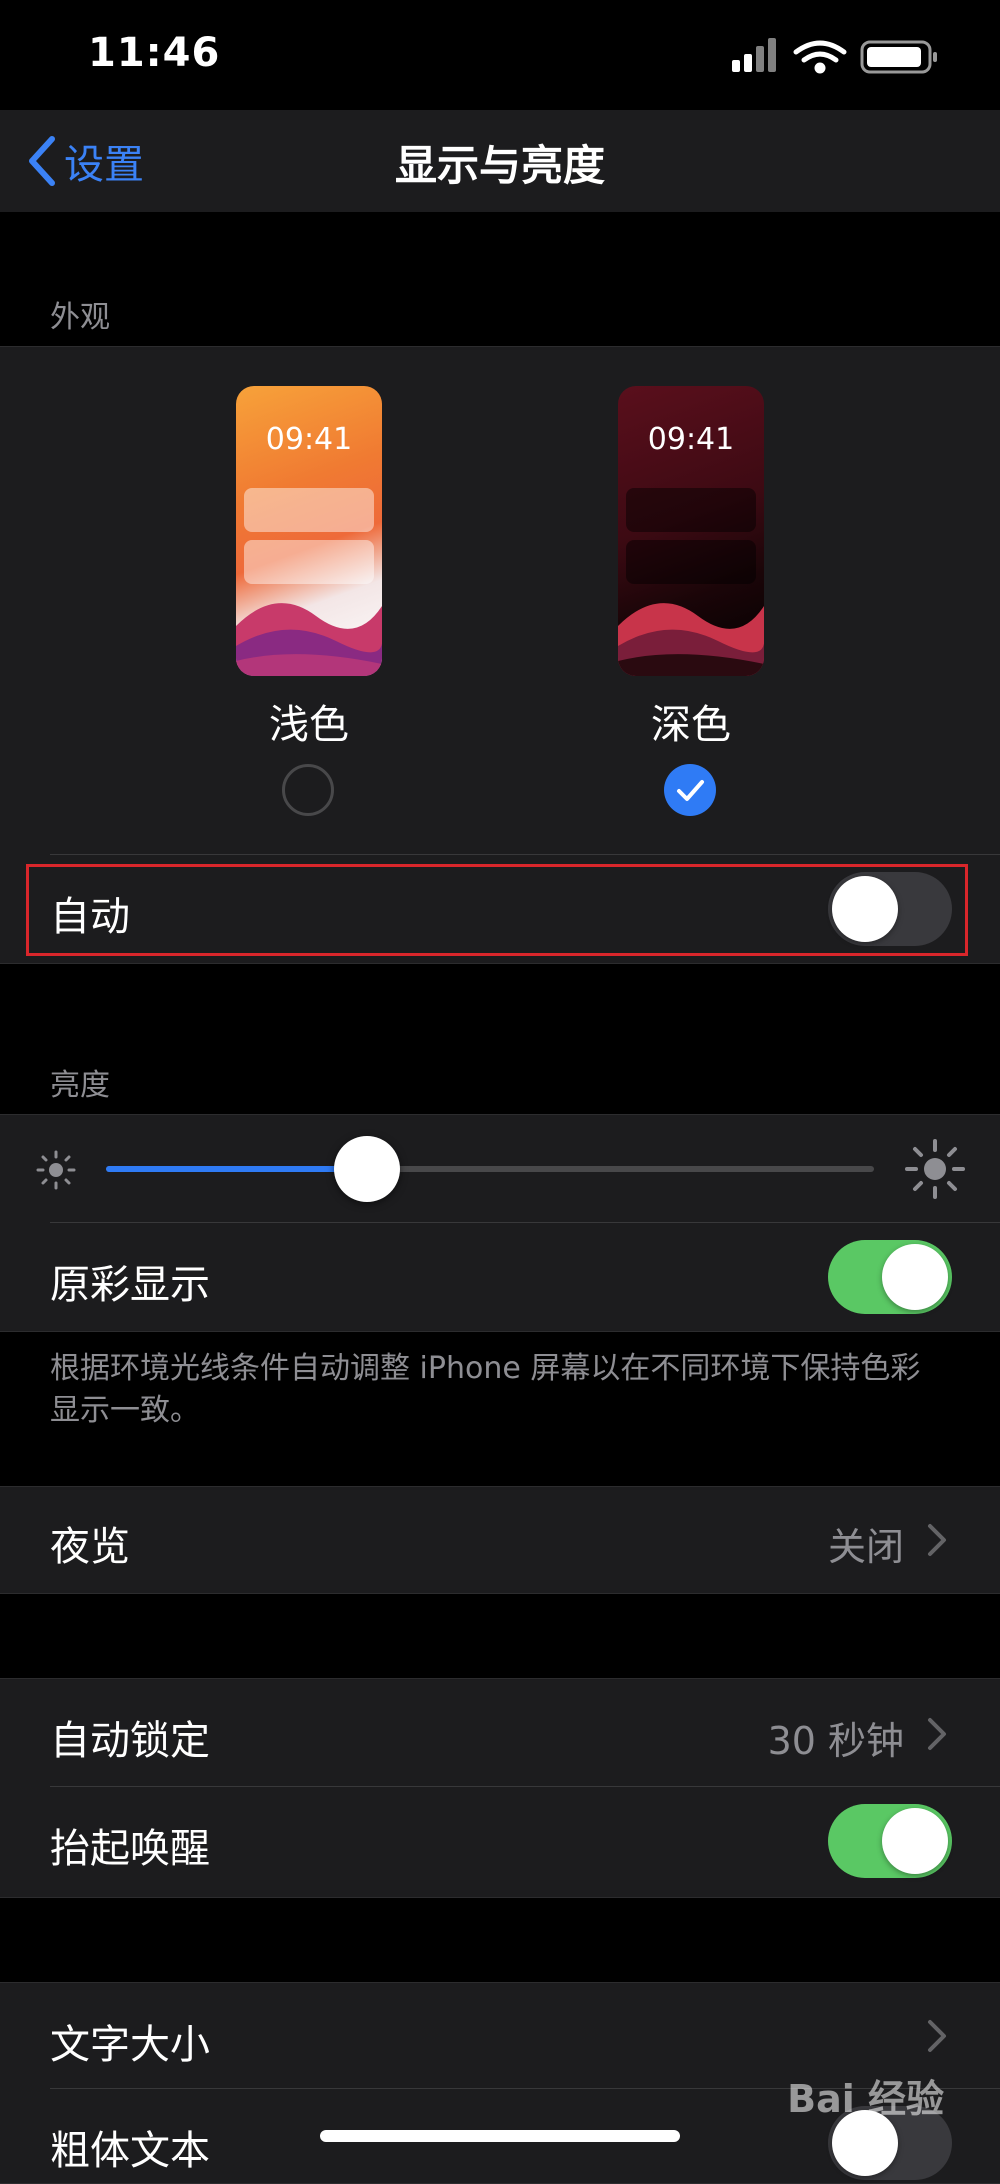 The image size is (1000, 2184). What do you see at coordinates (754, 55) in the screenshot?
I see `cellular-icon` at bounding box center [754, 55].